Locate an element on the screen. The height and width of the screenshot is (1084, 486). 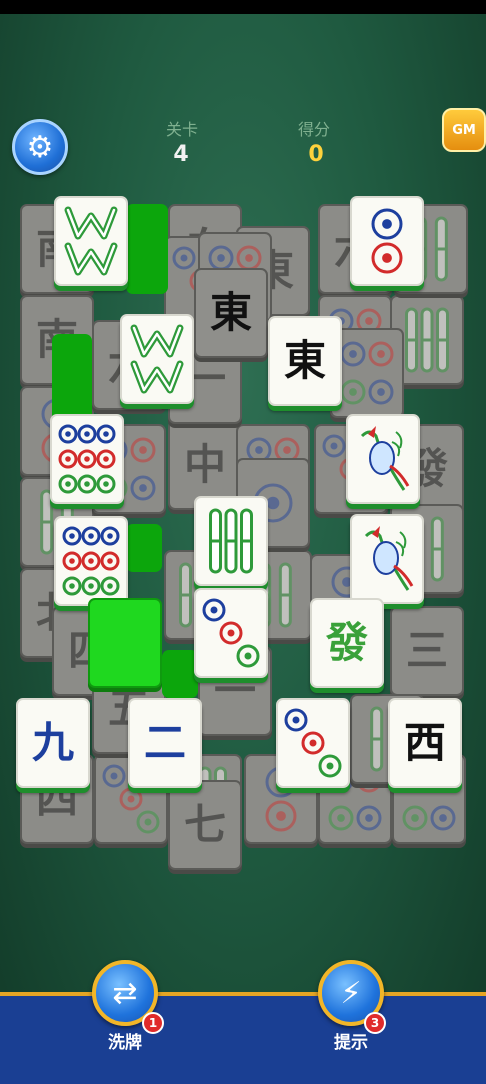
tile-character: 九 is located at coordinates (52, 742).